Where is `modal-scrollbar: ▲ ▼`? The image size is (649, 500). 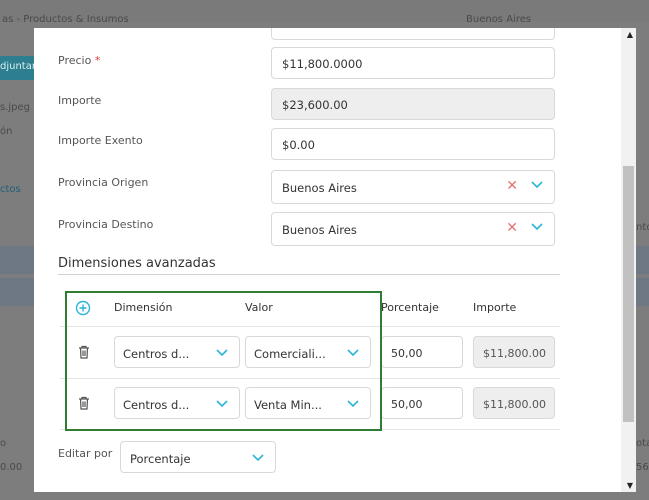
modal-scrollbar: ▲ ▼ is located at coordinates (628, 260).